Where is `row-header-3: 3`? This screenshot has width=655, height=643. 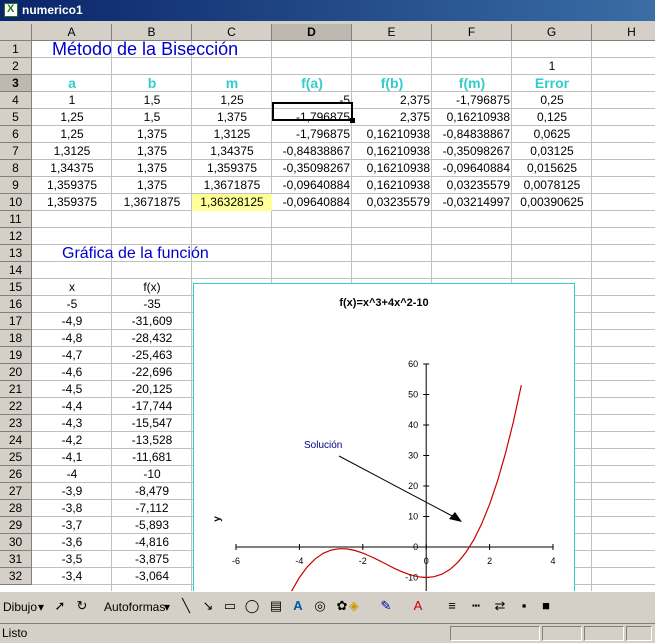 row-header-3: 3 is located at coordinates (16, 83).